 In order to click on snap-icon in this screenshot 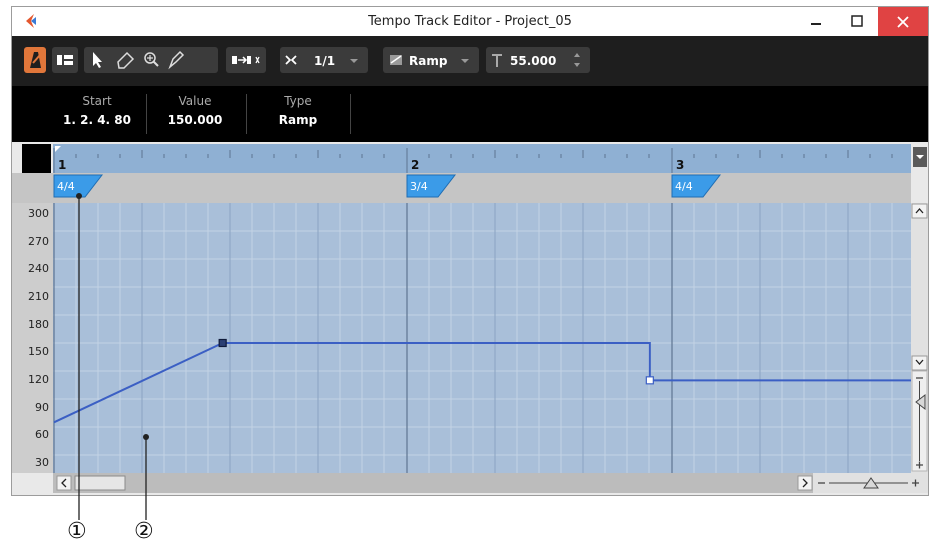, I will do `click(246, 60)`.